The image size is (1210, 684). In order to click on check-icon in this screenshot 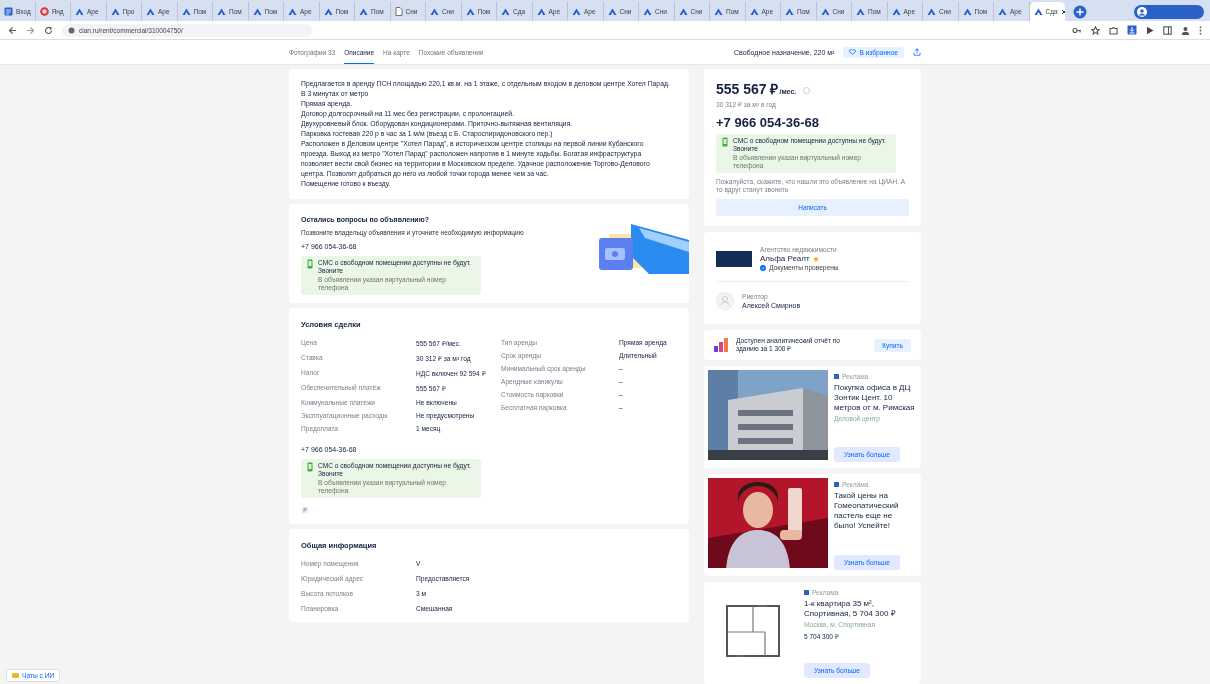, I will do `click(763, 267)`.